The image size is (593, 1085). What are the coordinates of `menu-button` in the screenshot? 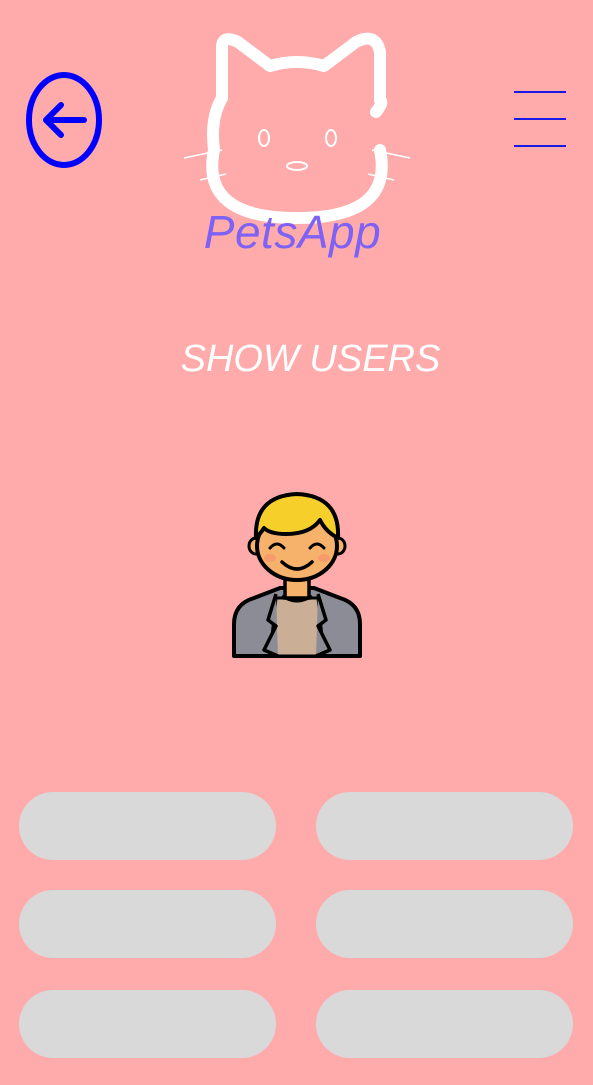 It's located at (540, 120).